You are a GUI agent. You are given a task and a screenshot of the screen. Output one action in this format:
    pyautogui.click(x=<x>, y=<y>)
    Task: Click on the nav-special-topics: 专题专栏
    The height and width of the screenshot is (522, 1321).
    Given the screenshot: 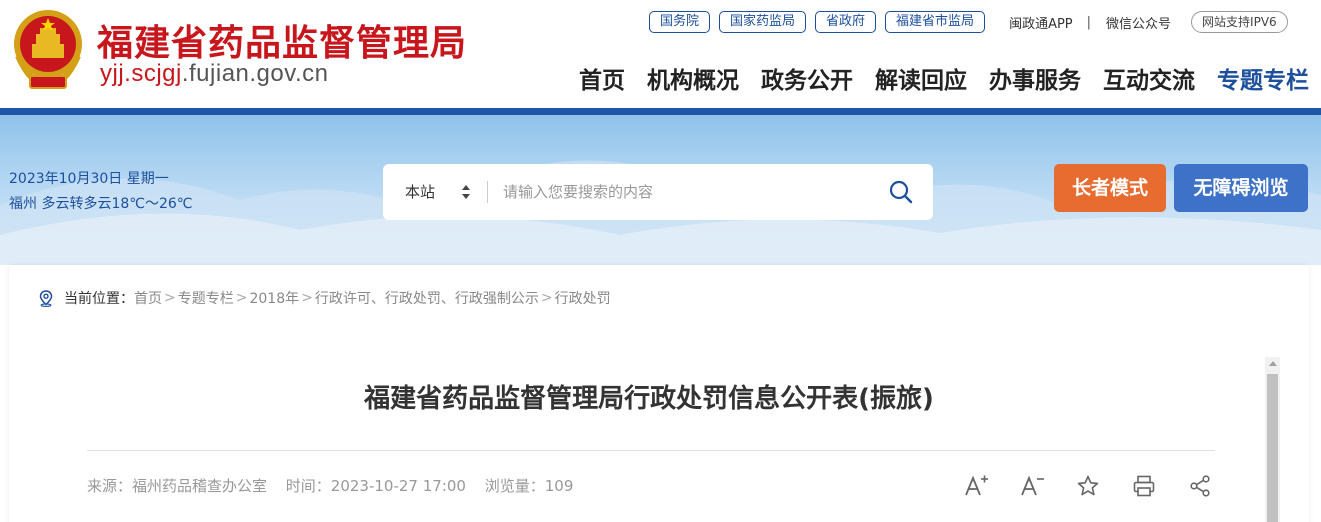 What is the action you would take?
    pyautogui.click(x=1263, y=78)
    